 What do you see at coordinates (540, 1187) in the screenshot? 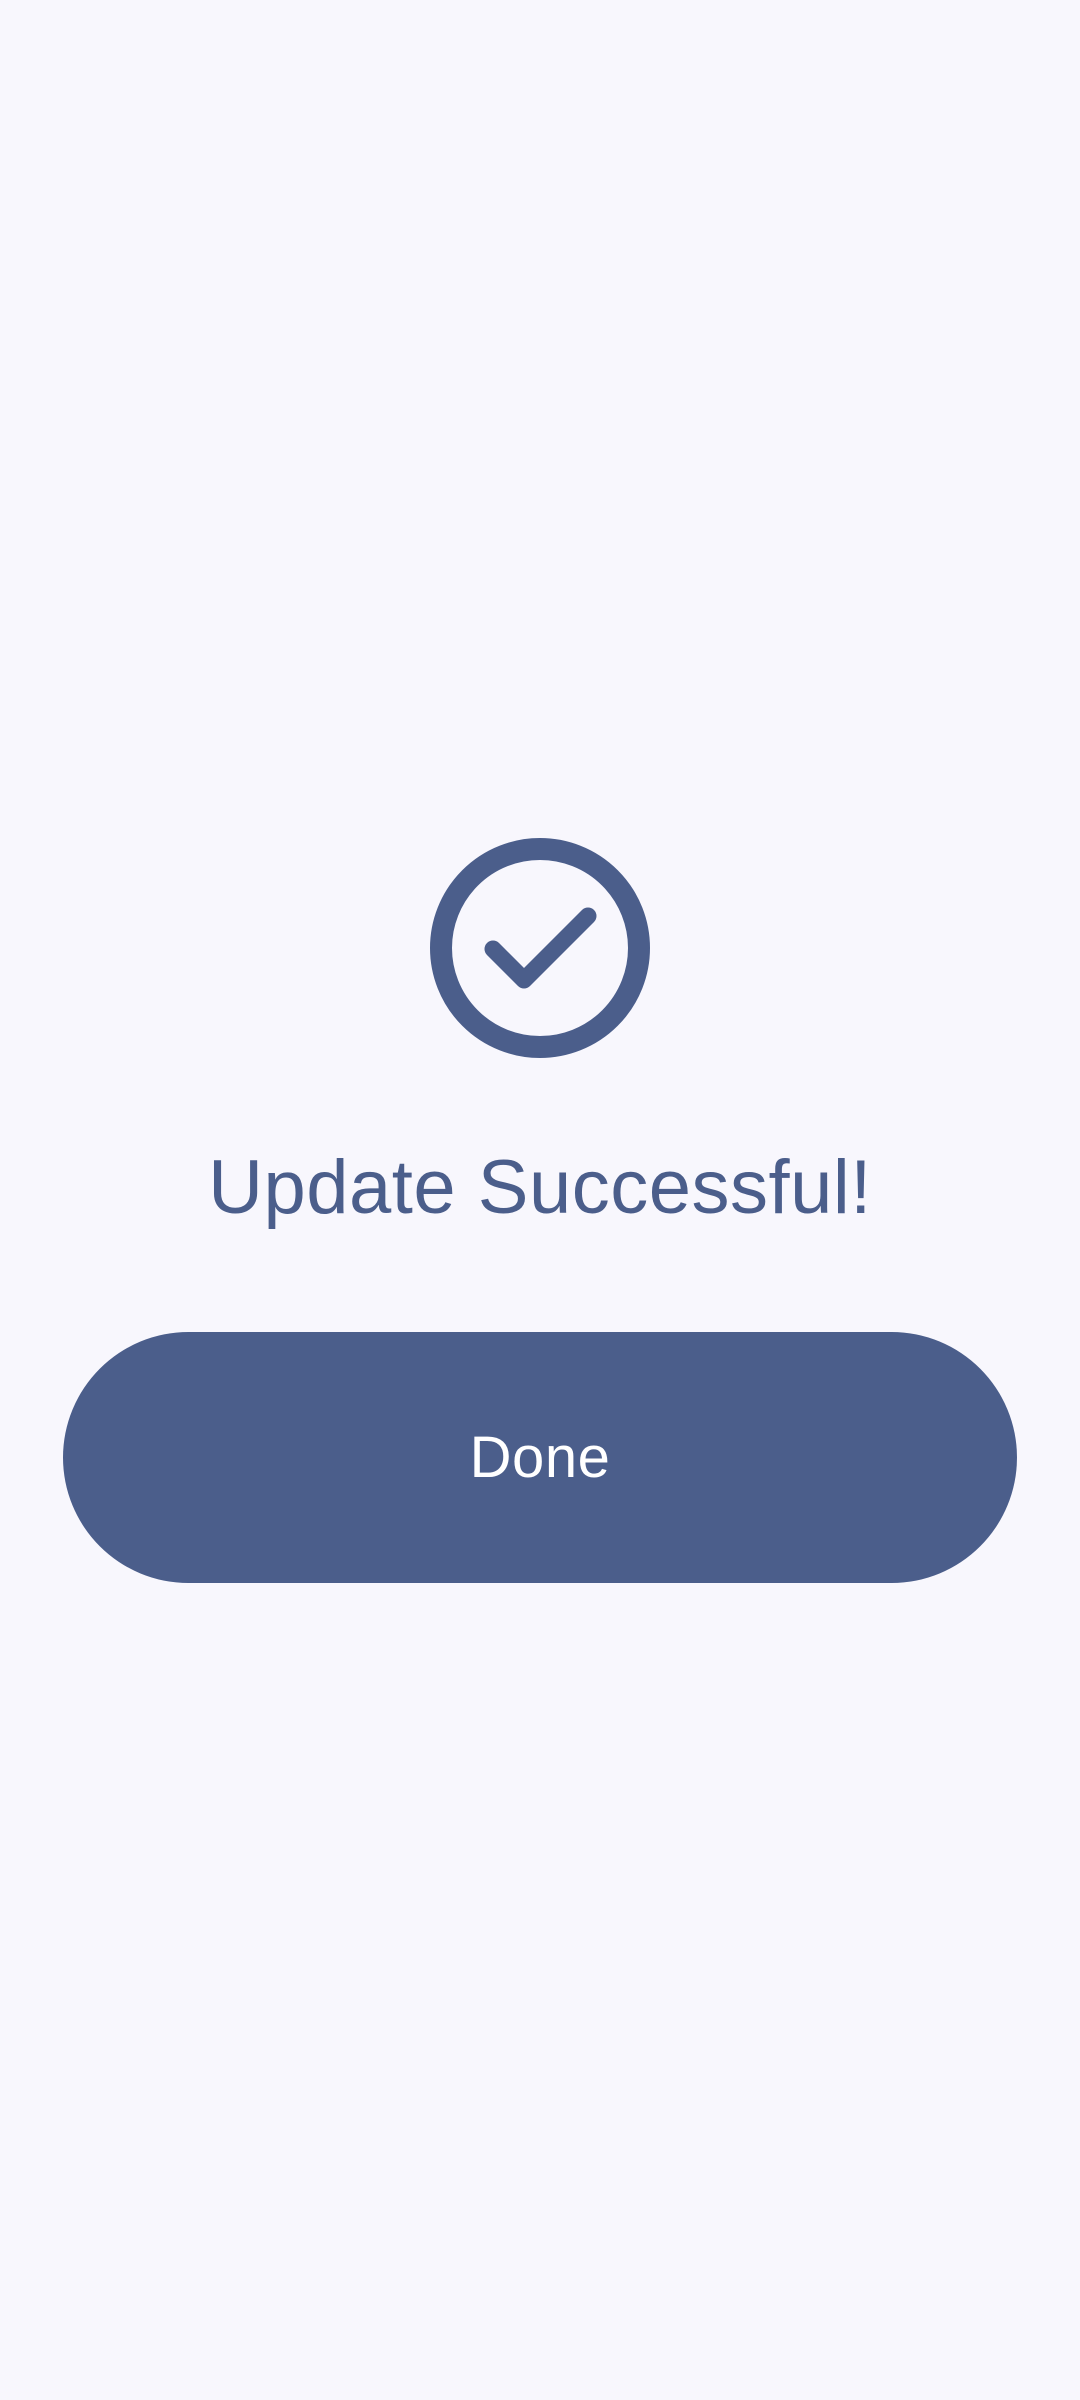
I see `success-message: Update Successful!` at bounding box center [540, 1187].